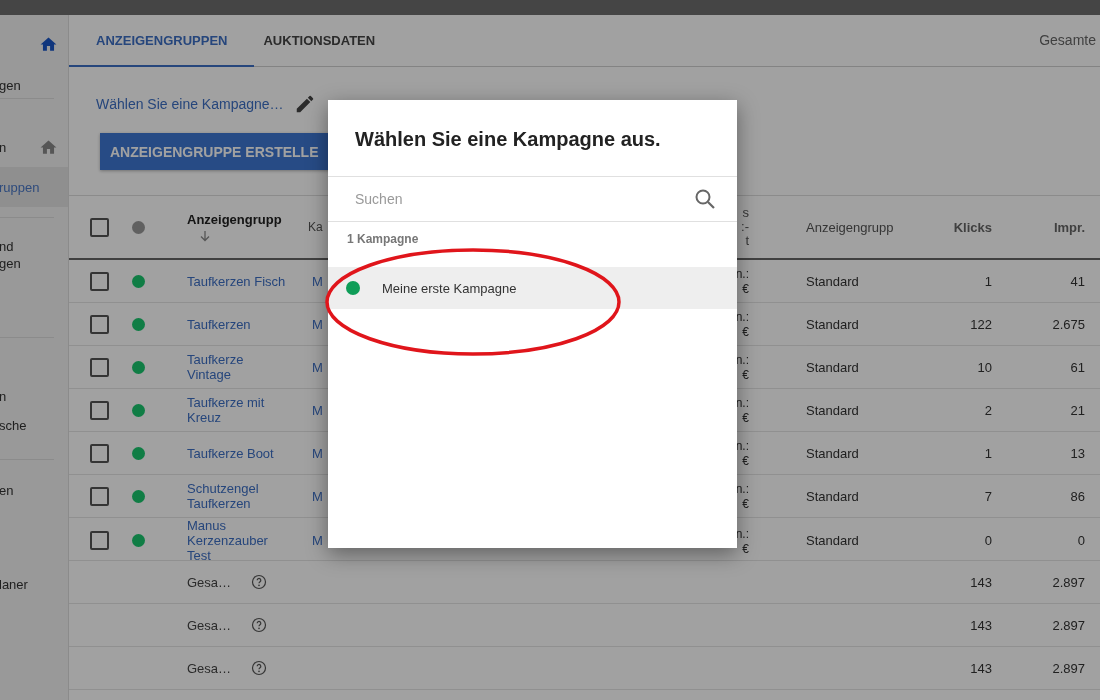 The image size is (1100, 700). What do you see at coordinates (524, 199) in the screenshot?
I see `search-field: Suchen` at bounding box center [524, 199].